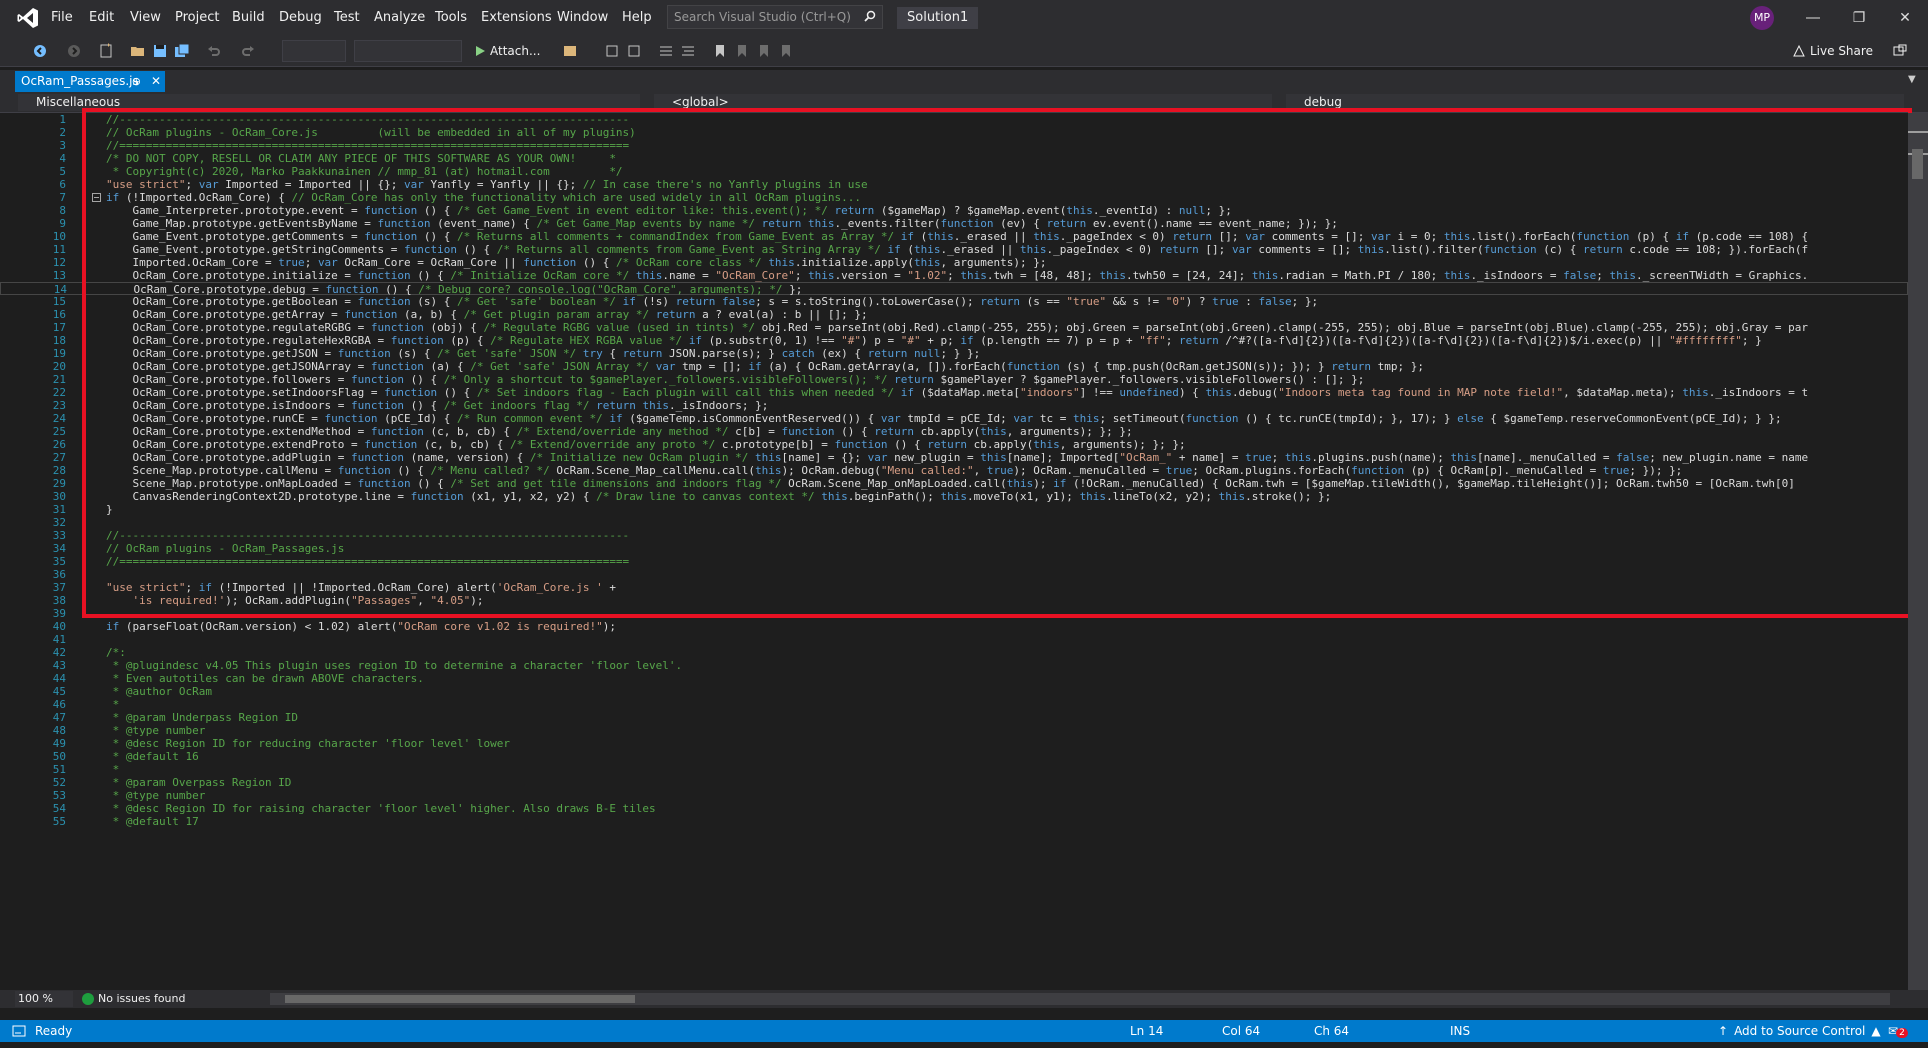 The image size is (1928, 1048). I want to click on code-line: 55 * @default 17, so click(954, 821).